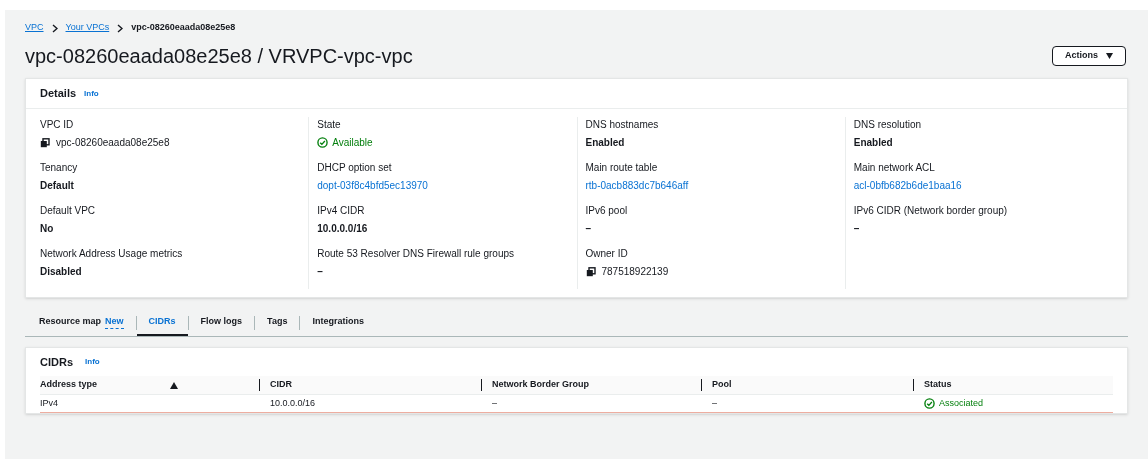 The image size is (1148, 459). I want to click on field-value: 787518922139, so click(635, 272).